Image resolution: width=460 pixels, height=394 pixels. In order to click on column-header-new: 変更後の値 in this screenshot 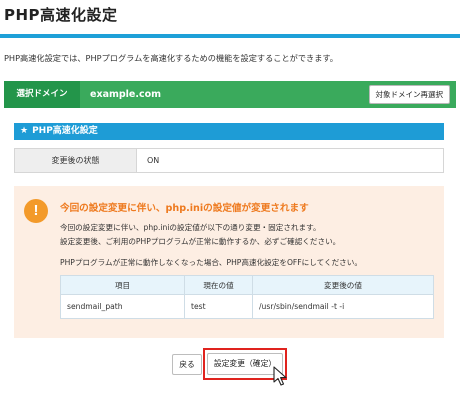, I will do `click(343, 285)`.